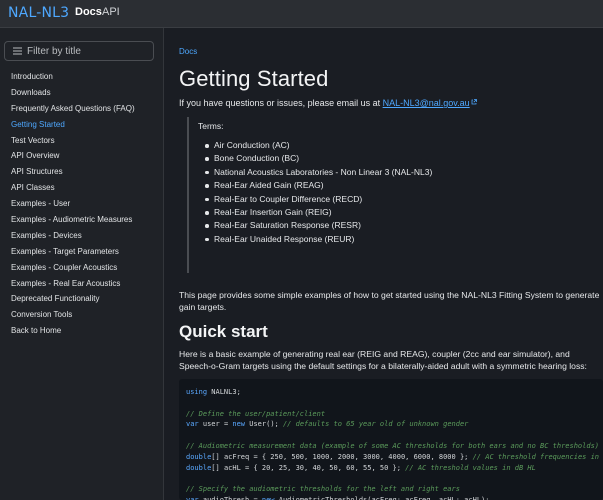  I want to click on sidebar-item-api-overview: API Overview, so click(82, 157).